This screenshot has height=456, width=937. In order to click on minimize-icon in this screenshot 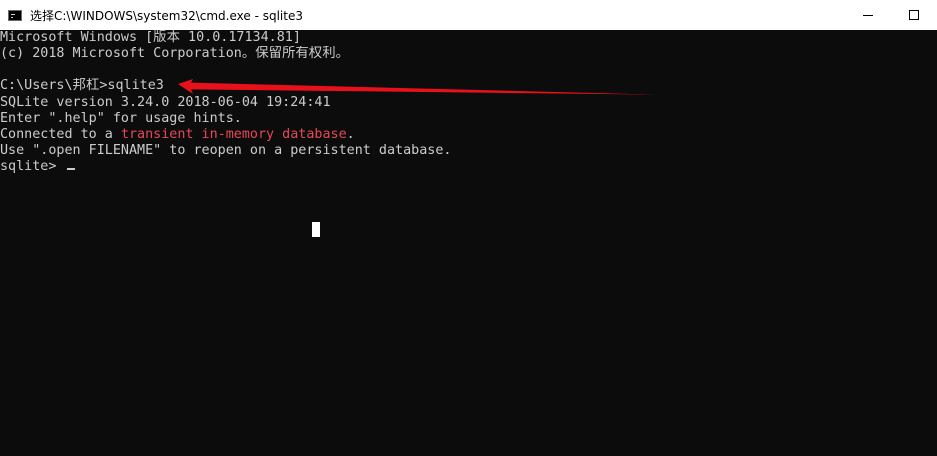, I will do `click(868, 15)`.